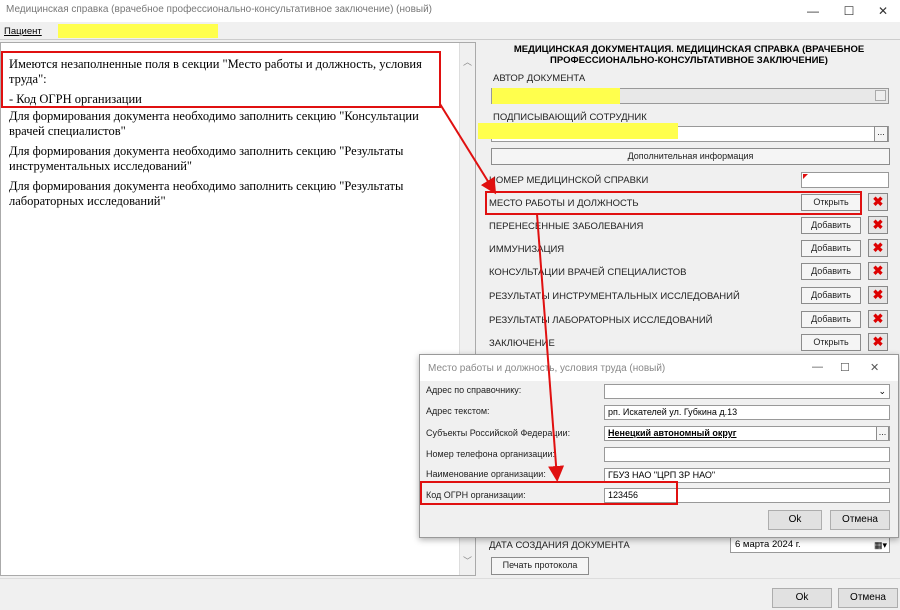  What do you see at coordinates (138, 31) in the screenshot?
I see `patient-name-redacted` at bounding box center [138, 31].